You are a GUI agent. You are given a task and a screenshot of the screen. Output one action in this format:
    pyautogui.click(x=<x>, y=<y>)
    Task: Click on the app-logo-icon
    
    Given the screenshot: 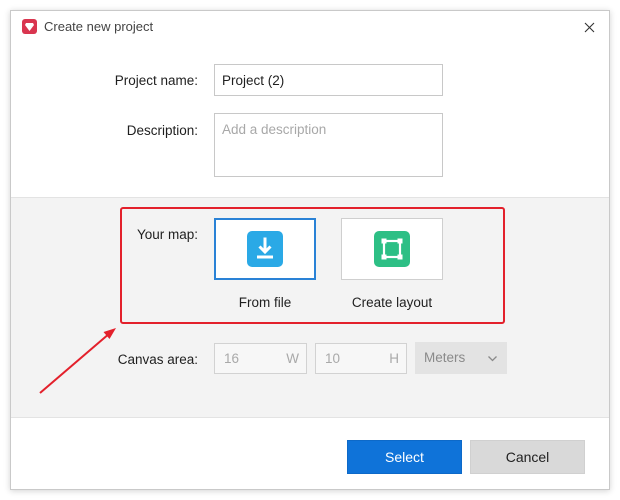 What is the action you would take?
    pyautogui.click(x=29, y=26)
    